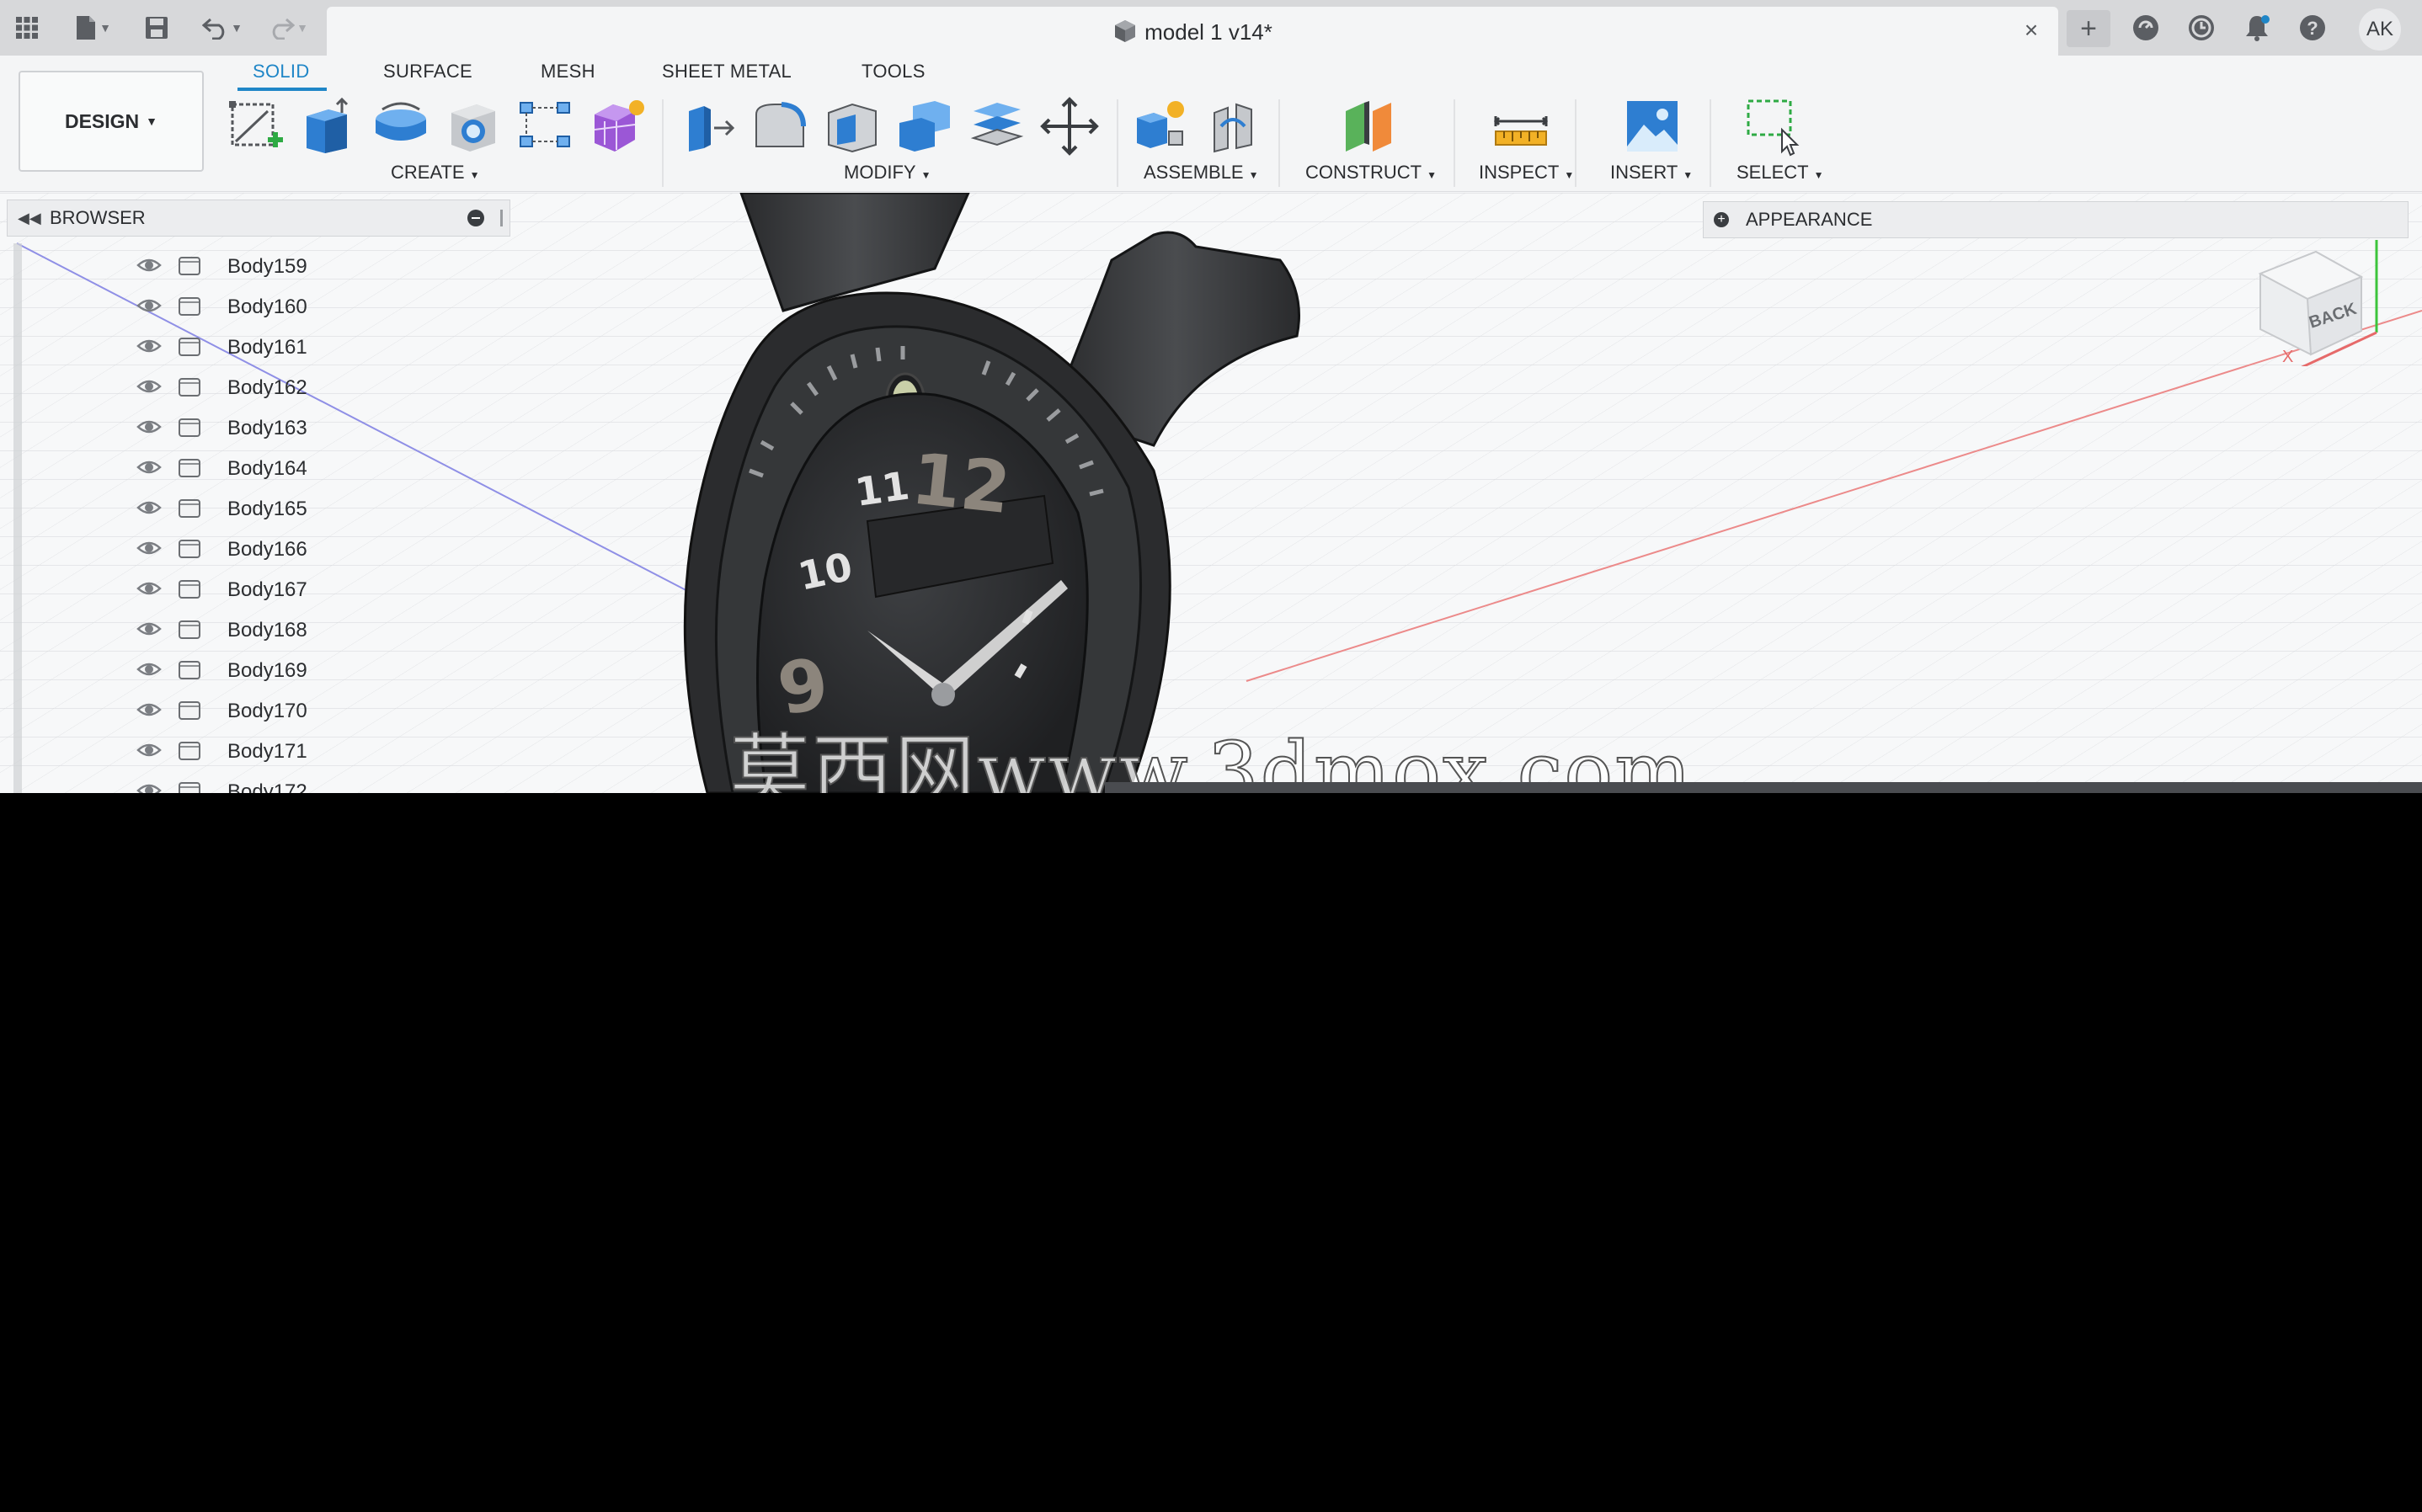 Image resolution: width=2422 pixels, height=1512 pixels. I want to click on shell-icon, so click(853, 127).